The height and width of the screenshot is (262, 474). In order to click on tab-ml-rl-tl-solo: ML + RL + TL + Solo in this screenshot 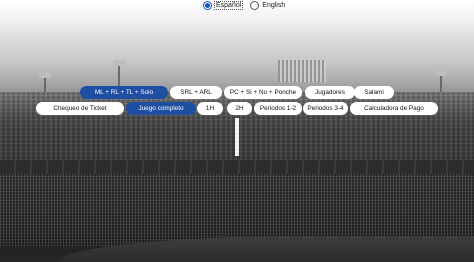, I will do `click(124, 92)`.